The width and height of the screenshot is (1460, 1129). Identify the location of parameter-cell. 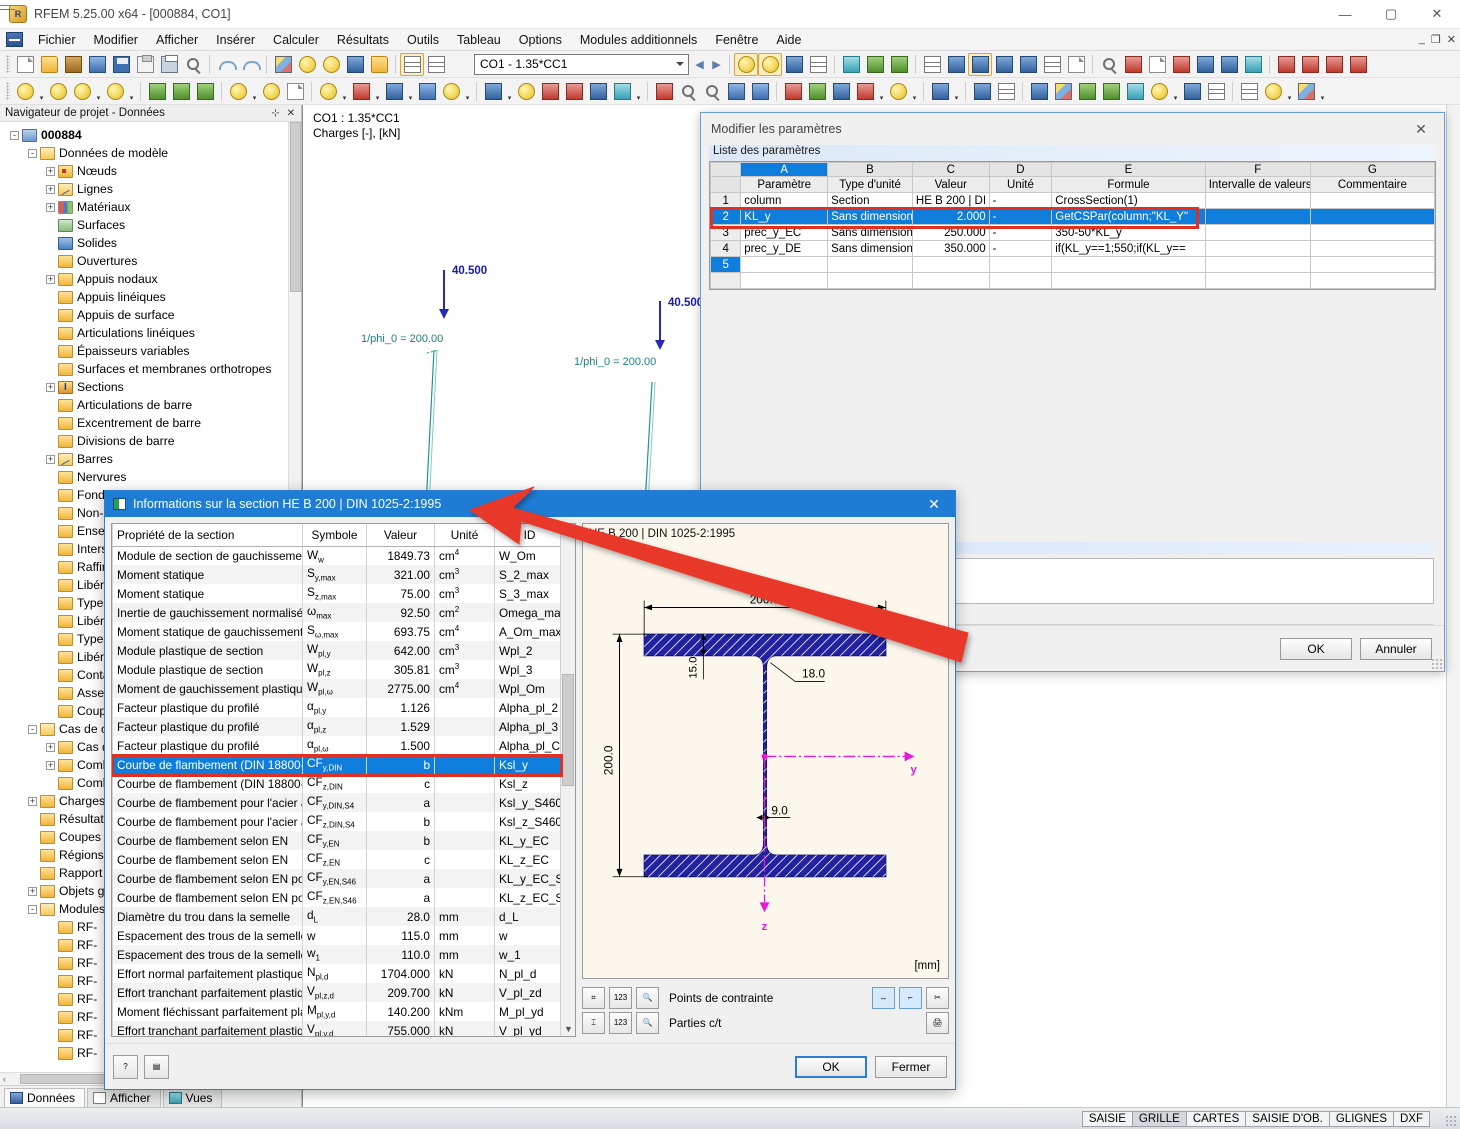
(784, 264).